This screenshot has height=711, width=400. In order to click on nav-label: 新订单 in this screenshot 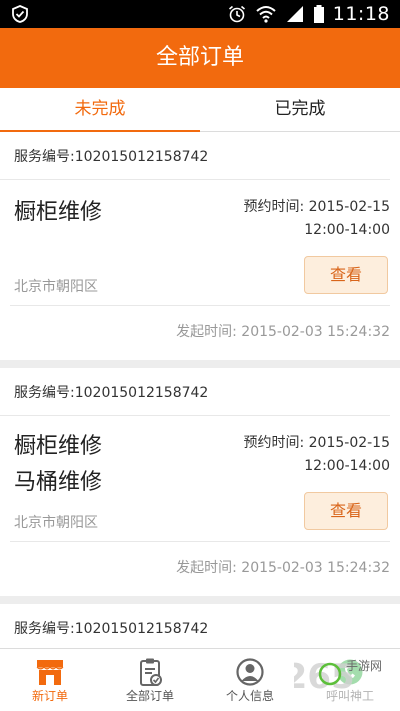, I will do `click(49, 696)`.